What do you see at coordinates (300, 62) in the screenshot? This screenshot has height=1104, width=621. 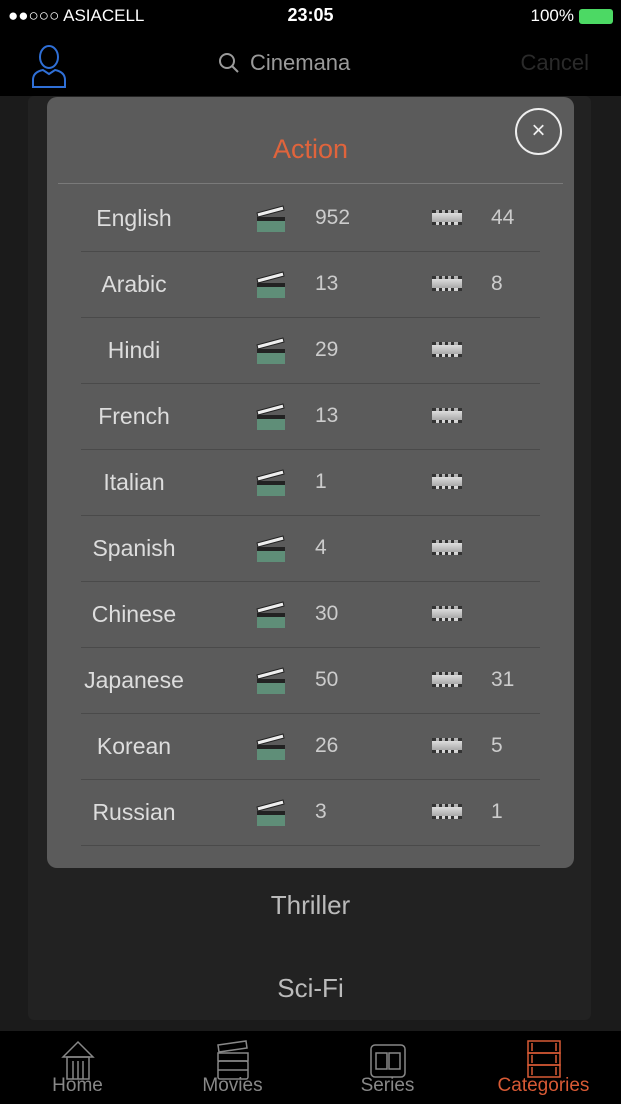 I see `search-placeholder: Cinemana` at bounding box center [300, 62].